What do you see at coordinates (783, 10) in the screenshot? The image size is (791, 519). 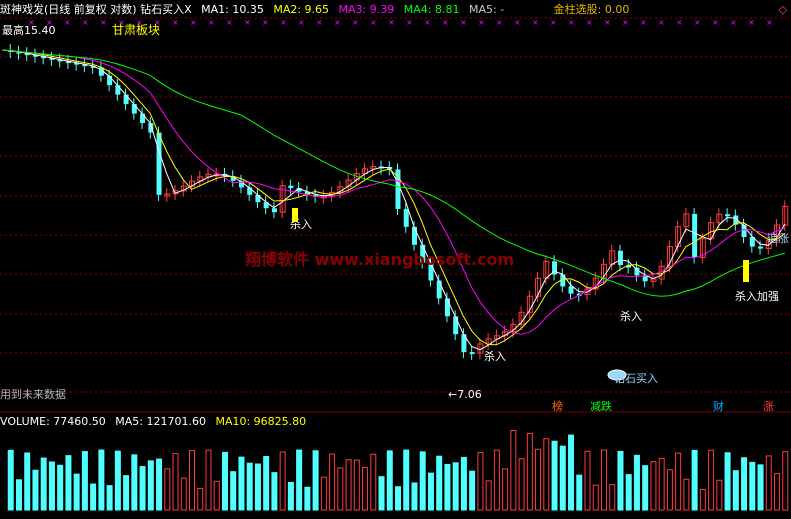 I see `diamond-icon: ◇` at bounding box center [783, 10].